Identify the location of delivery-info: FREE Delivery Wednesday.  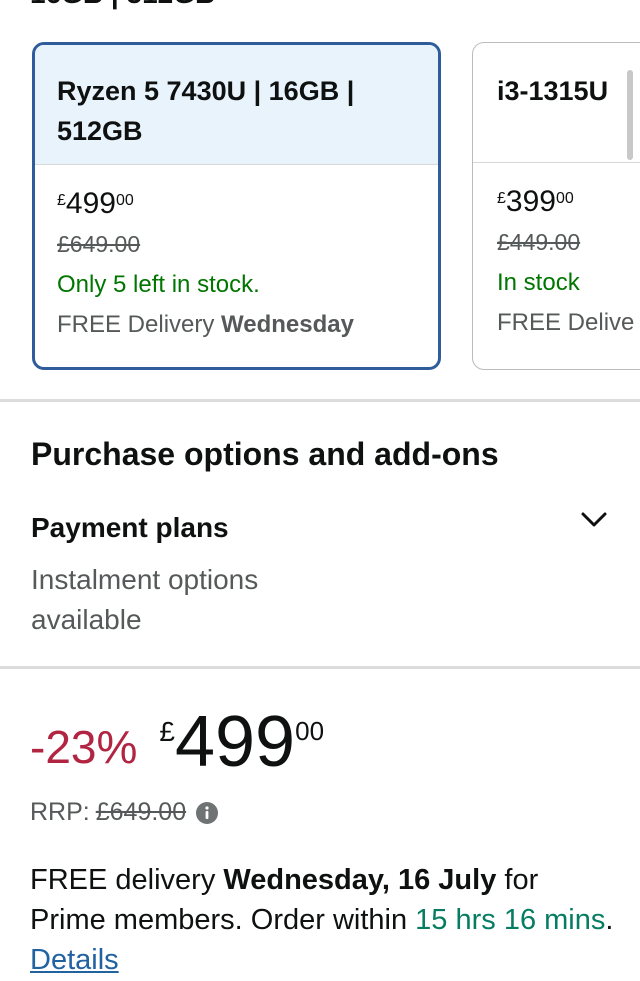
(236, 325).